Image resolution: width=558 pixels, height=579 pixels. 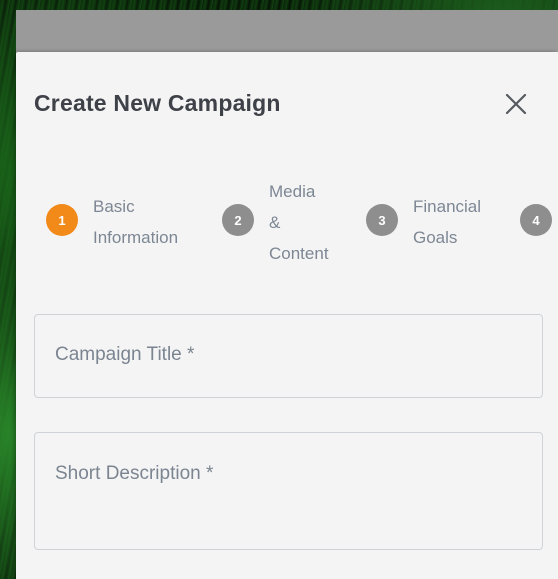 I want to click on step-1-label-line: Information, so click(x=136, y=237).